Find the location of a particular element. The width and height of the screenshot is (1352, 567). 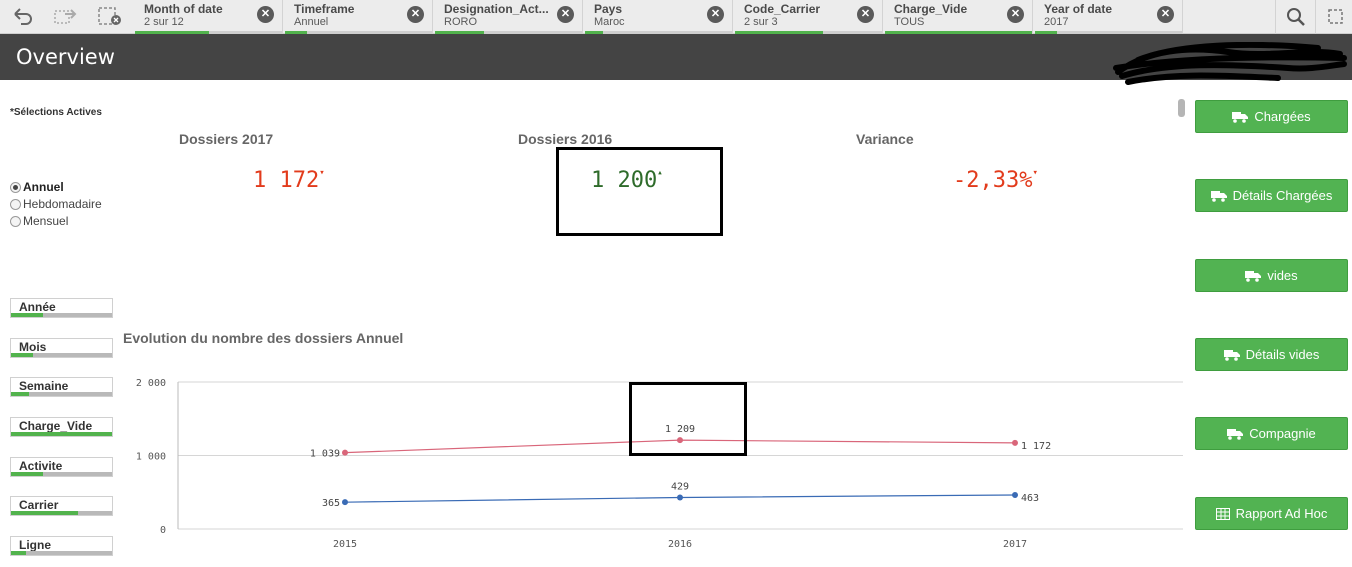

radio-label: Annuel is located at coordinates (43, 187).